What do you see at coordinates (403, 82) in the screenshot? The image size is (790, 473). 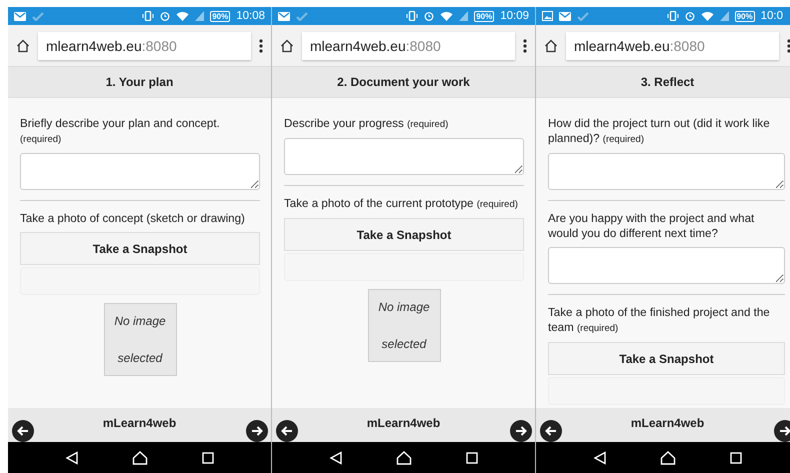 I see `page-title: 2. Document your work` at bounding box center [403, 82].